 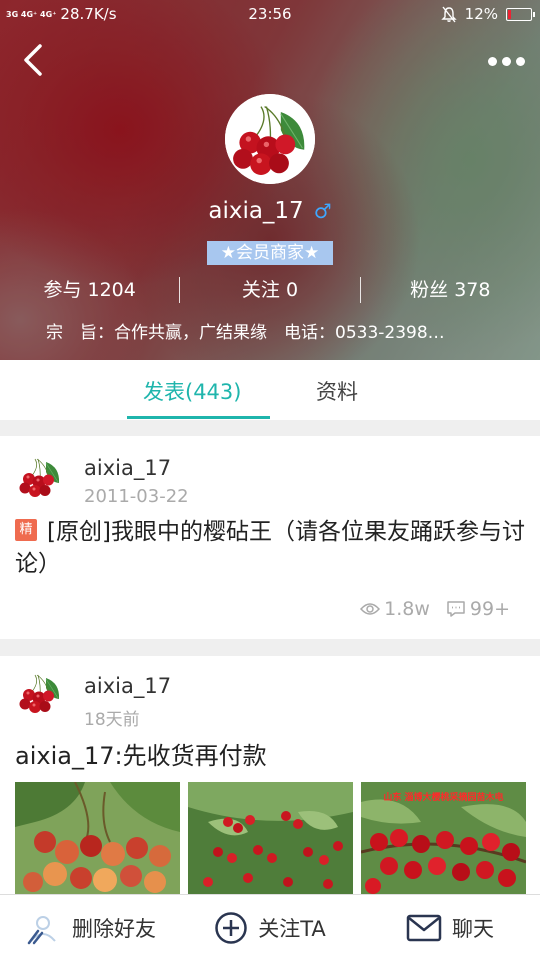 I want to click on avatar, so click(x=270, y=139).